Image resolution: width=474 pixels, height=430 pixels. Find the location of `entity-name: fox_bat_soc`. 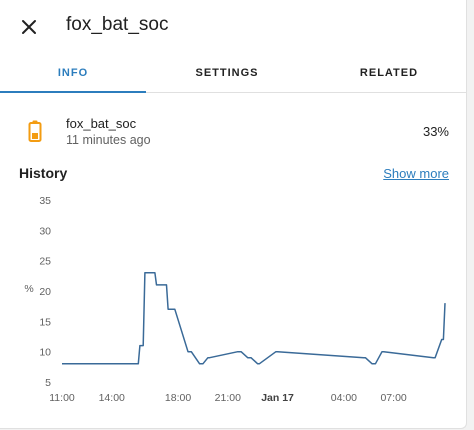

entity-name: fox_bat_soc is located at coordinates (101, 123).